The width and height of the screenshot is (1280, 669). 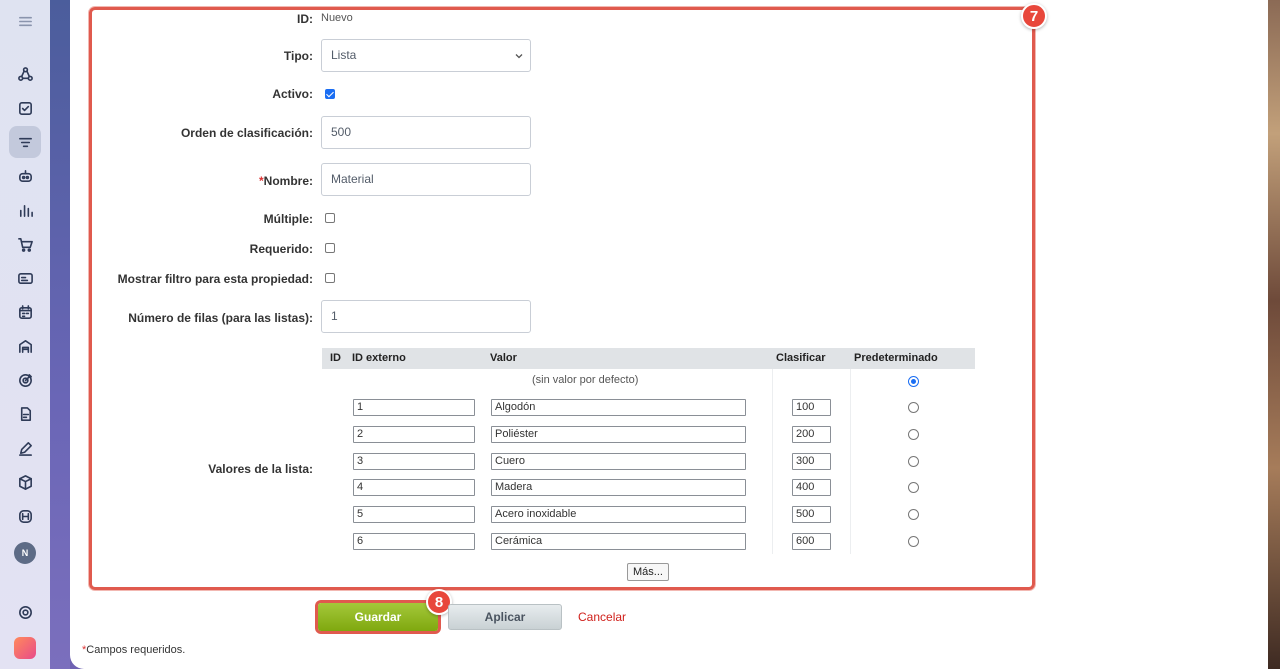 What do you see at coordinates (602, 617) in the screenshot?
I see `cancel-link: Cancelar` at bounding box center [602, 617].